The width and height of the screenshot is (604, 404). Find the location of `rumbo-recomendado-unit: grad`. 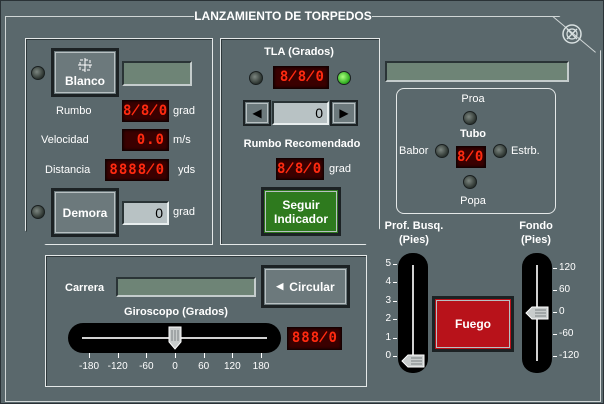

rumbo-recomendado-unit: grad is located at coordinates (340, 169).